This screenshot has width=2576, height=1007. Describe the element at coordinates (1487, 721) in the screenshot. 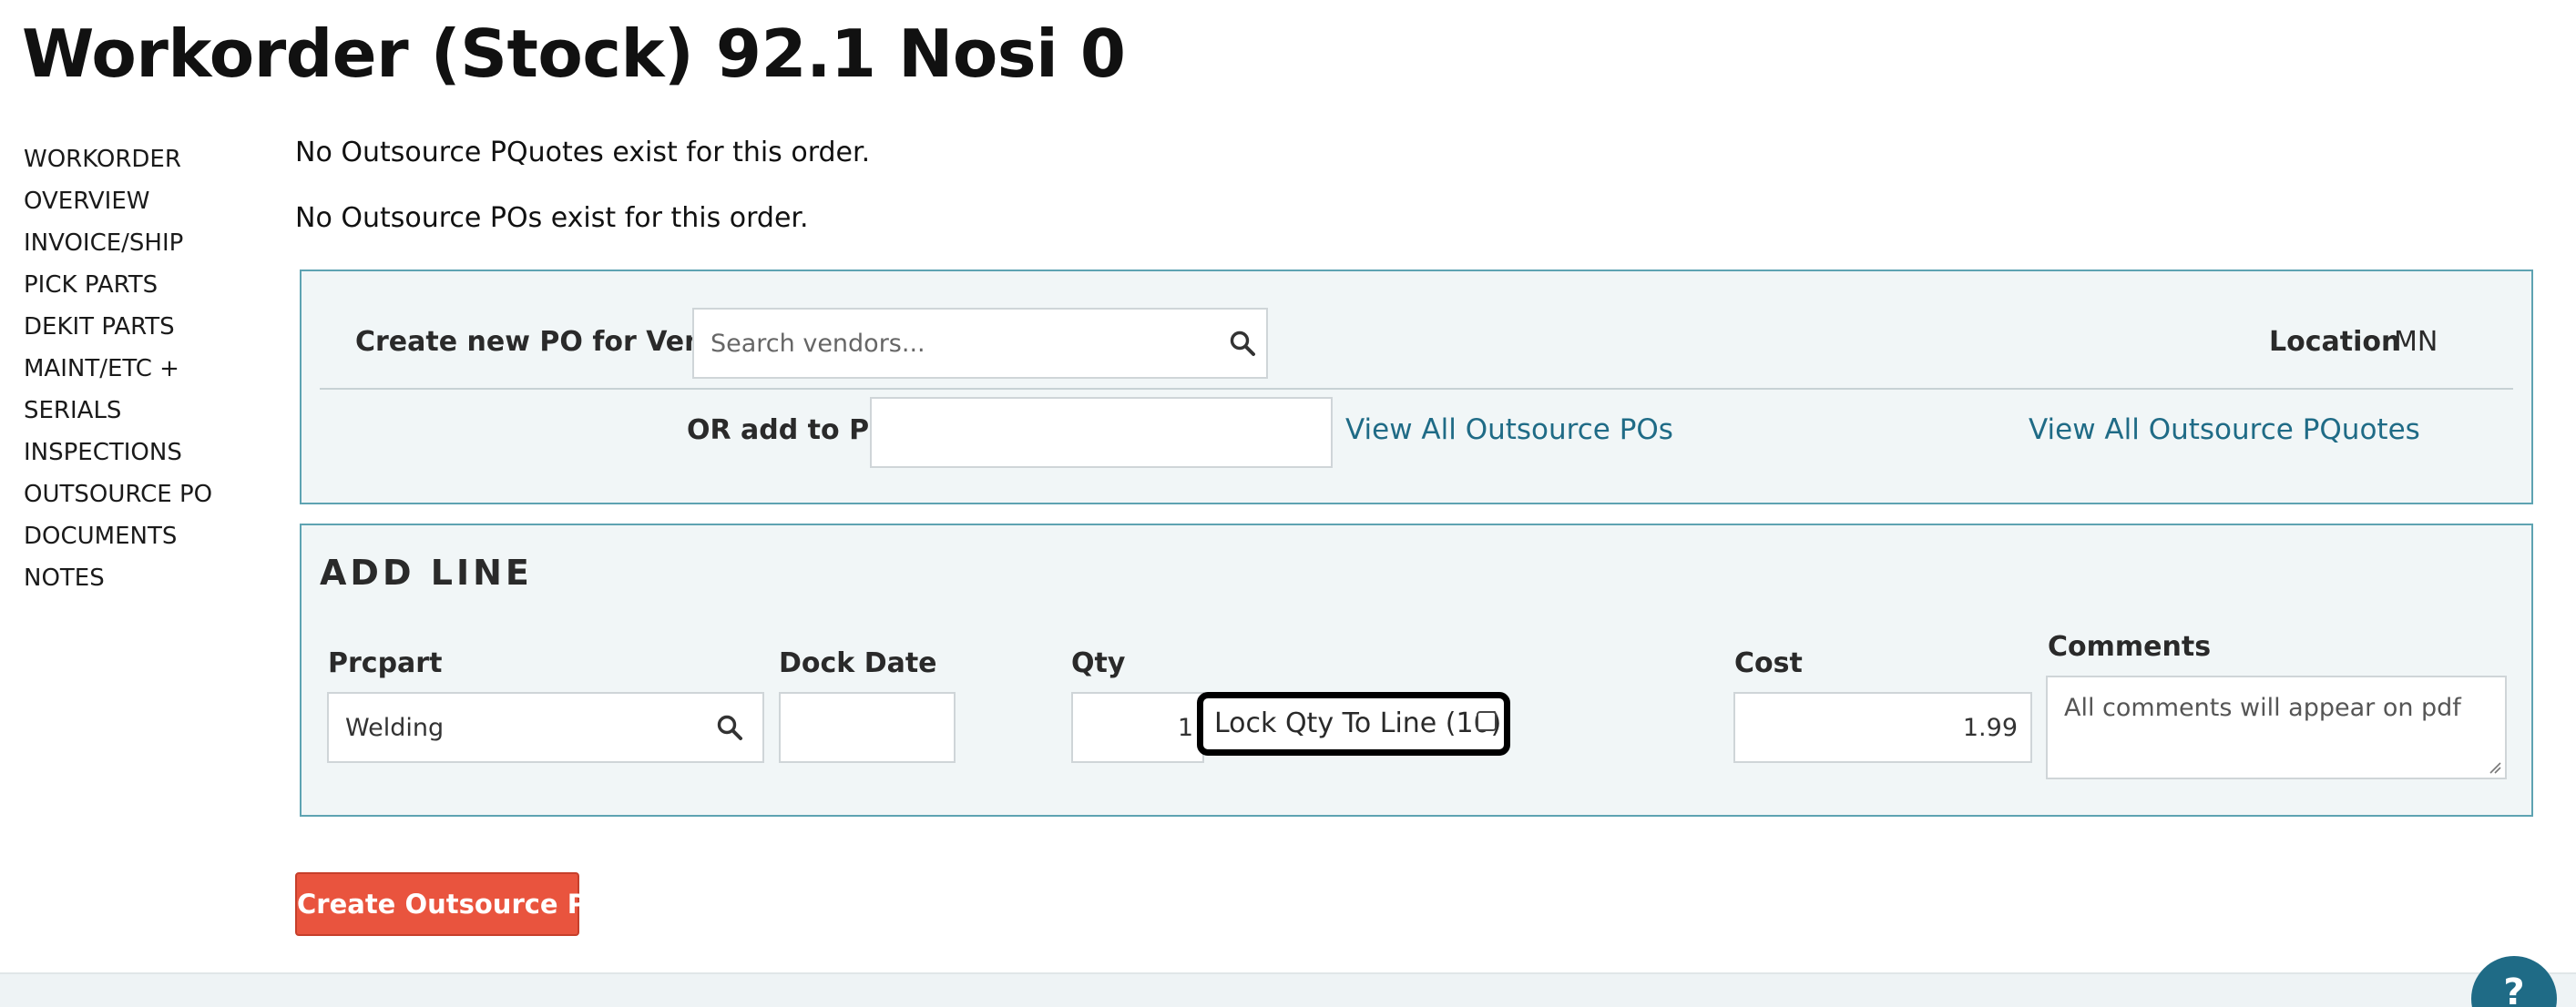

I see `lock-qty-checkbox` at that location.